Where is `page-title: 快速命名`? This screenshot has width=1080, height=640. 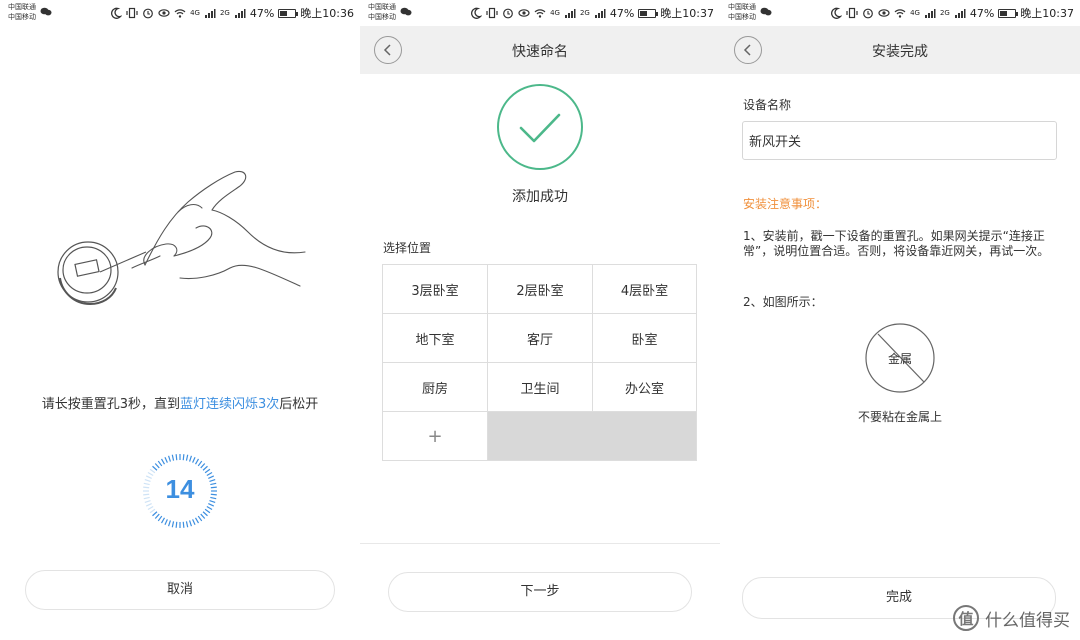 page-title: 快速命名 is located at coordinates (540, 52).